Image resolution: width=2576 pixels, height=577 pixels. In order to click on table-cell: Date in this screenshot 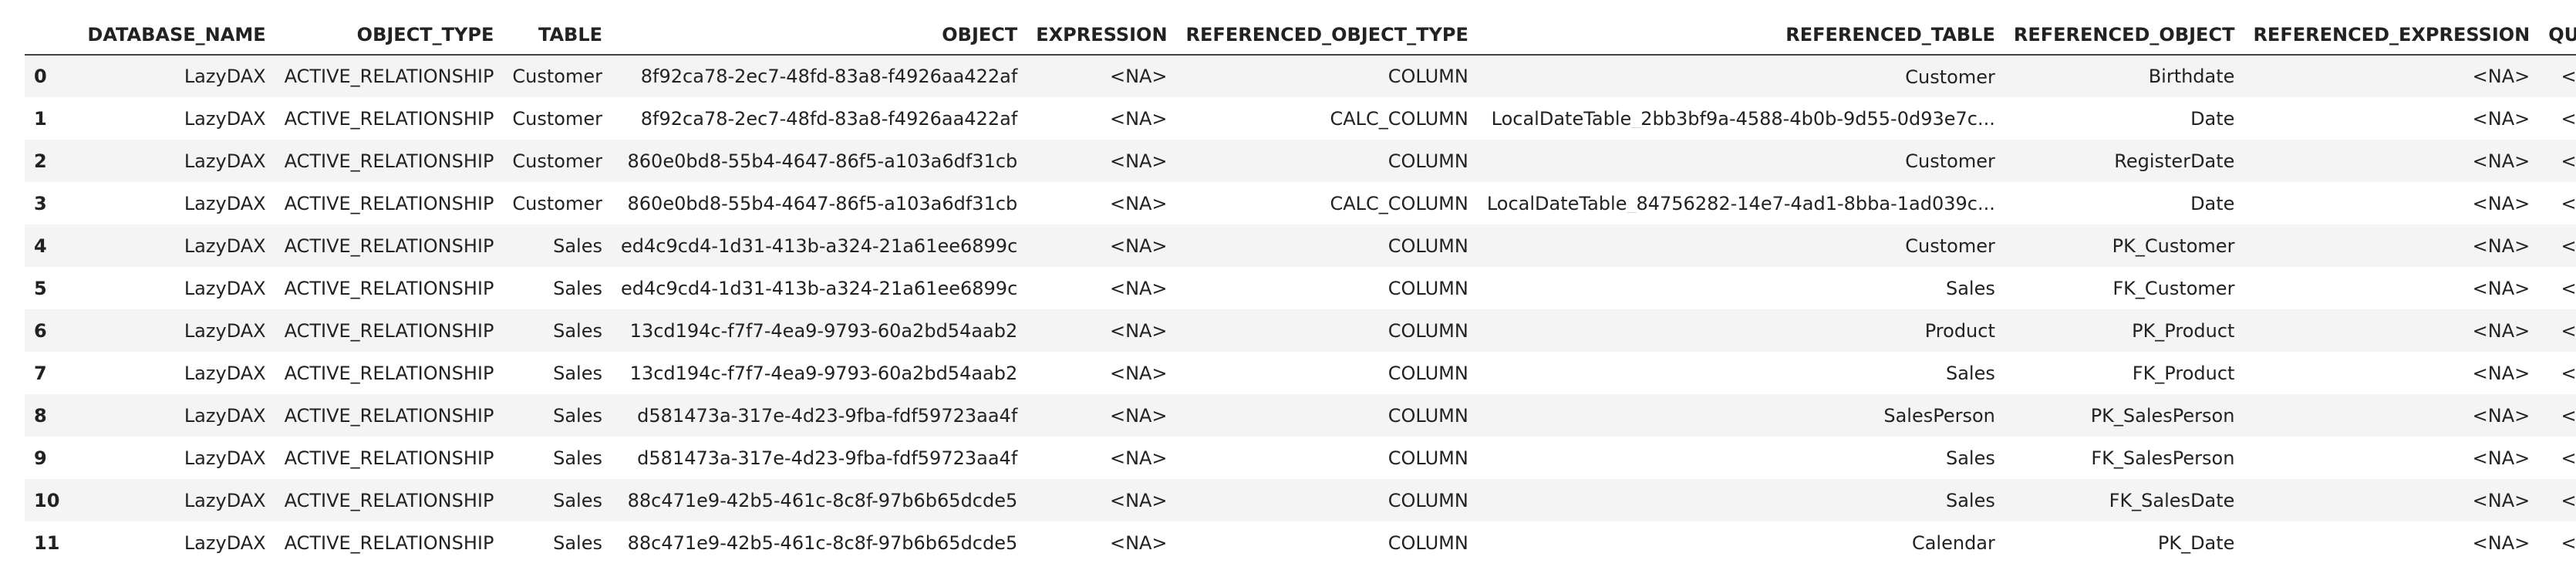, I will do `click(2212, 118)`.